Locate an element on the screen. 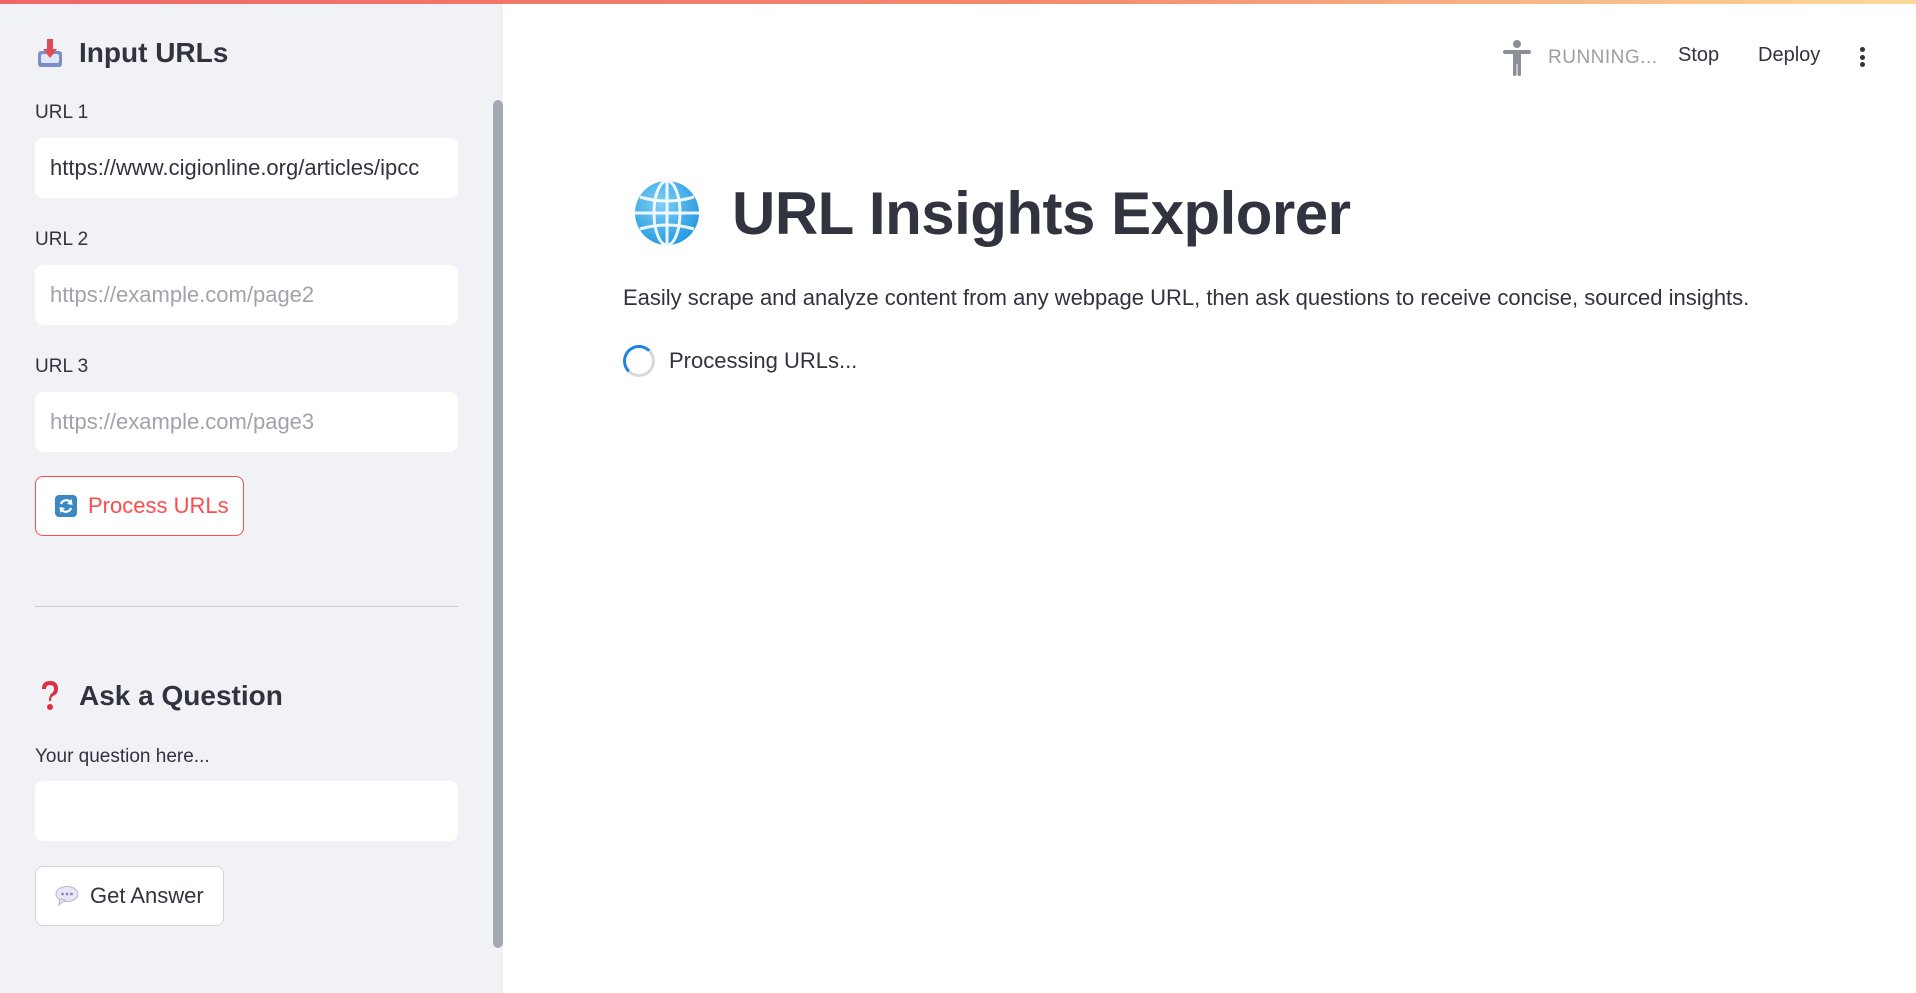 The height and width of the screenshot is (993, 1916). url1-input: https://www.cigionline.org/articles/ipcc is located at coordinates (246, 168).